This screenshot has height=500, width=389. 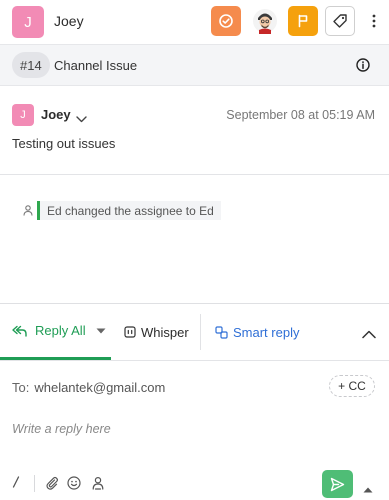 What do you see at coordinates (34, 483) in the screenshot?
I see `toolbar-separator` at bounding box center [34, 483].